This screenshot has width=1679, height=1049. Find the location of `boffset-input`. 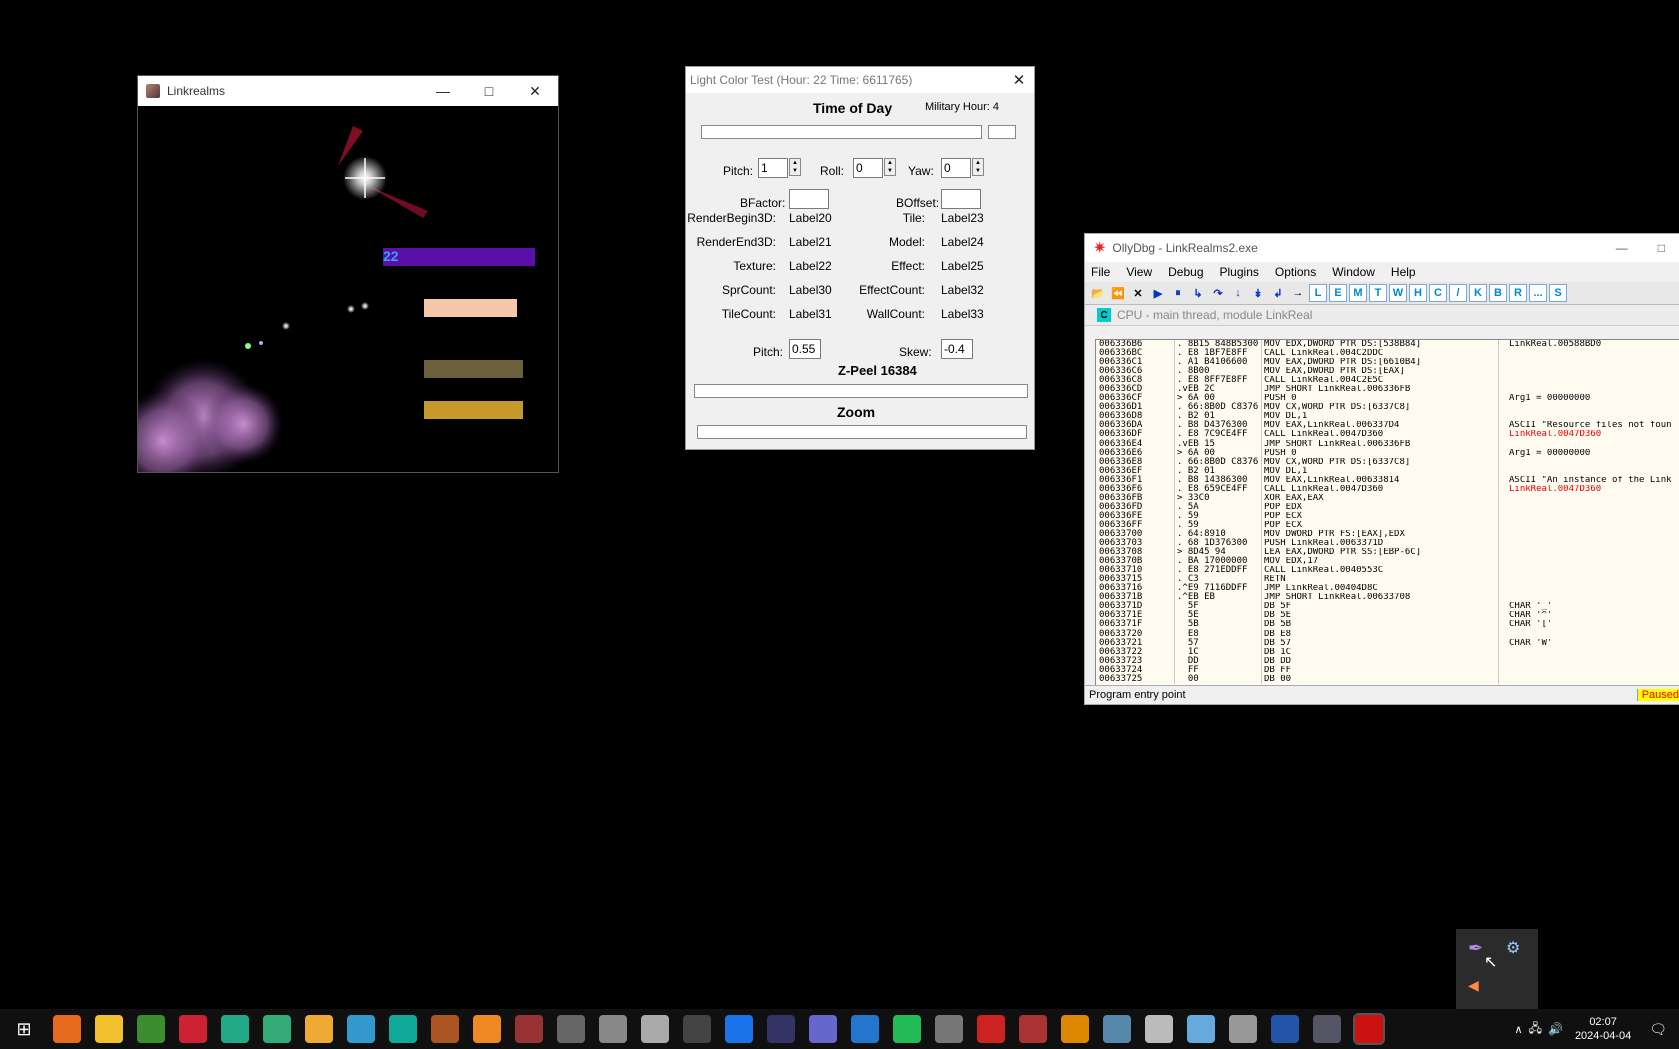

boffset-input is located at coordinates (961, 199).